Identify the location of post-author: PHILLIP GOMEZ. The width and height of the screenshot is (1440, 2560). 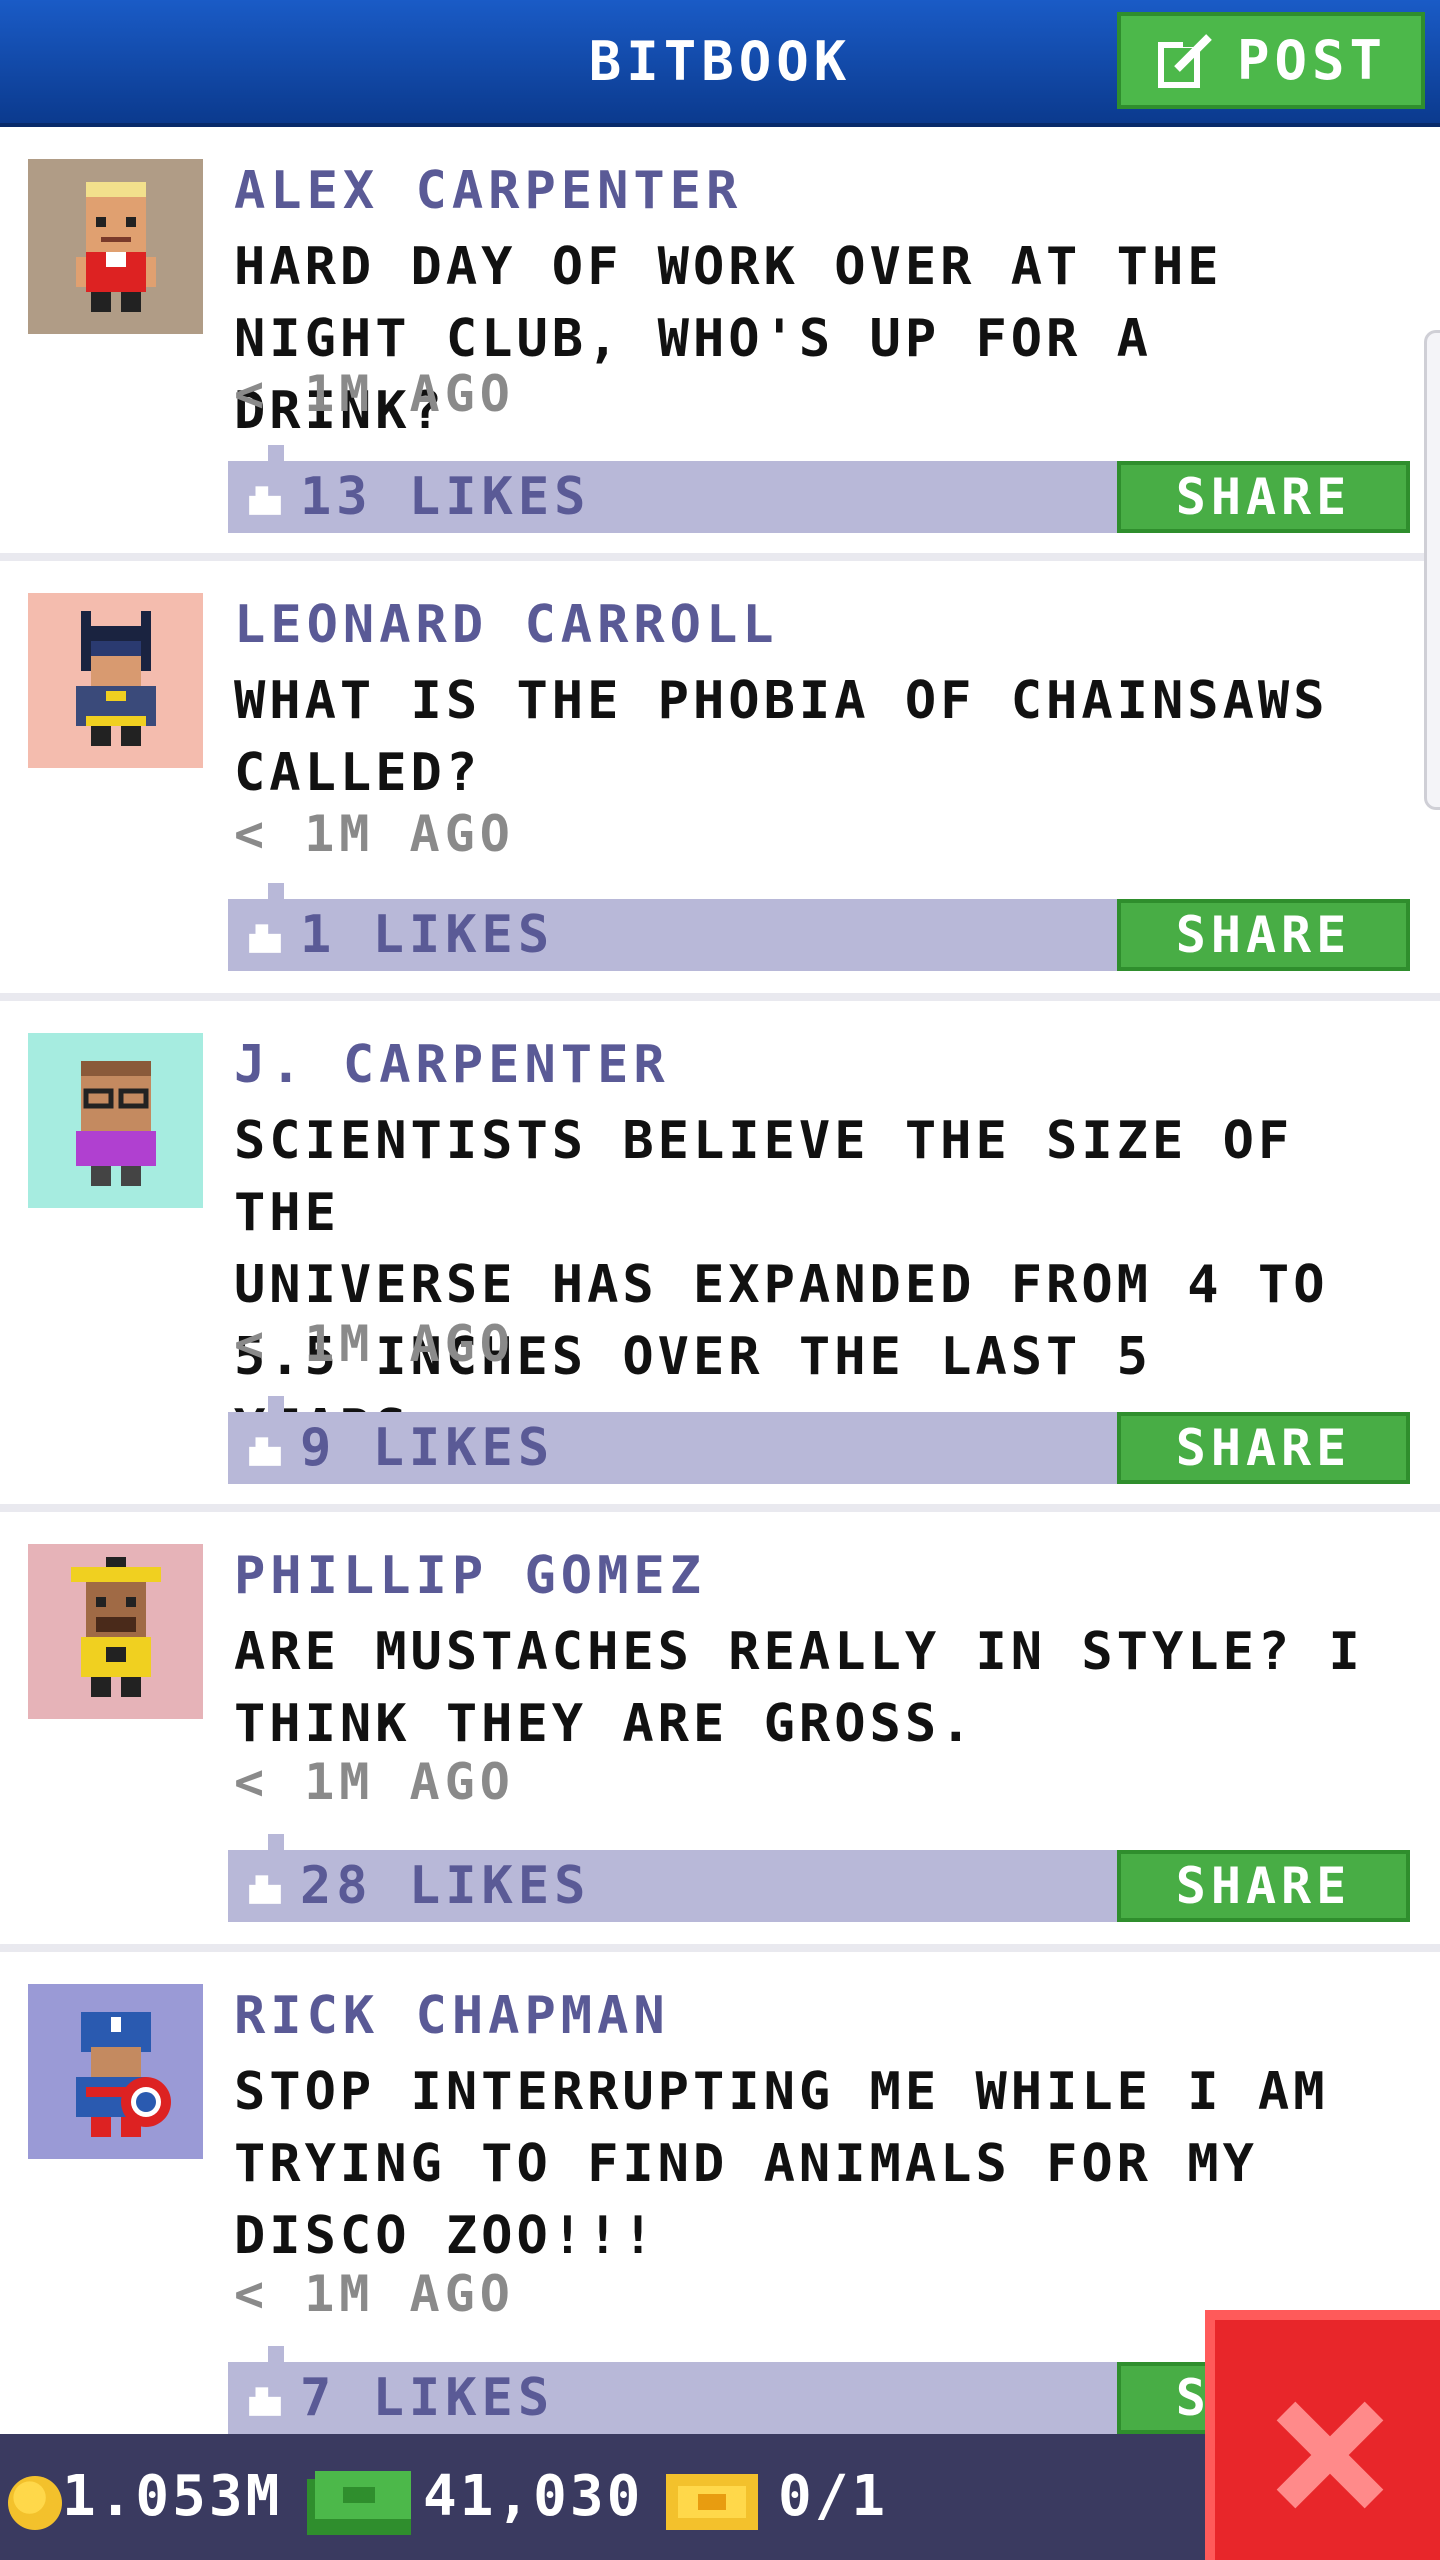
(470, 1576).